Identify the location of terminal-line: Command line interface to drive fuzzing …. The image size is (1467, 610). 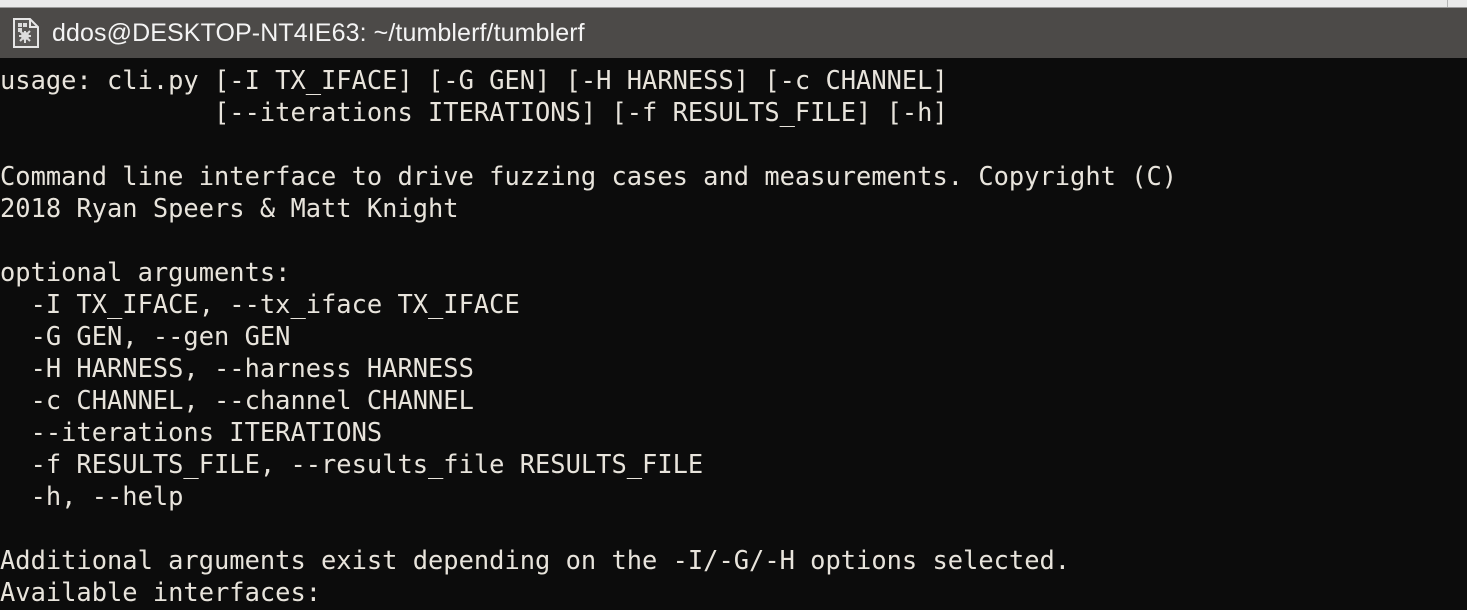
(589, 176).